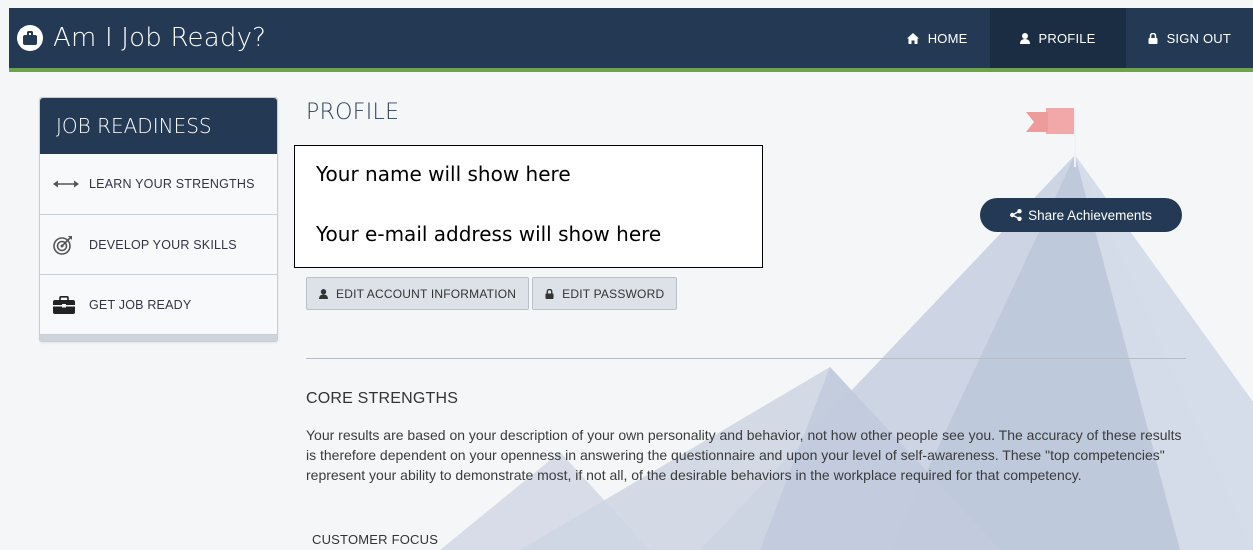 This screenshot has width=1253, height=550. What do you see at coordinates (172, 184) in the screenshot?
I see `sidebar-item-label: LEARN YOUR STRENGTHS` at bounding box center [172, 184].